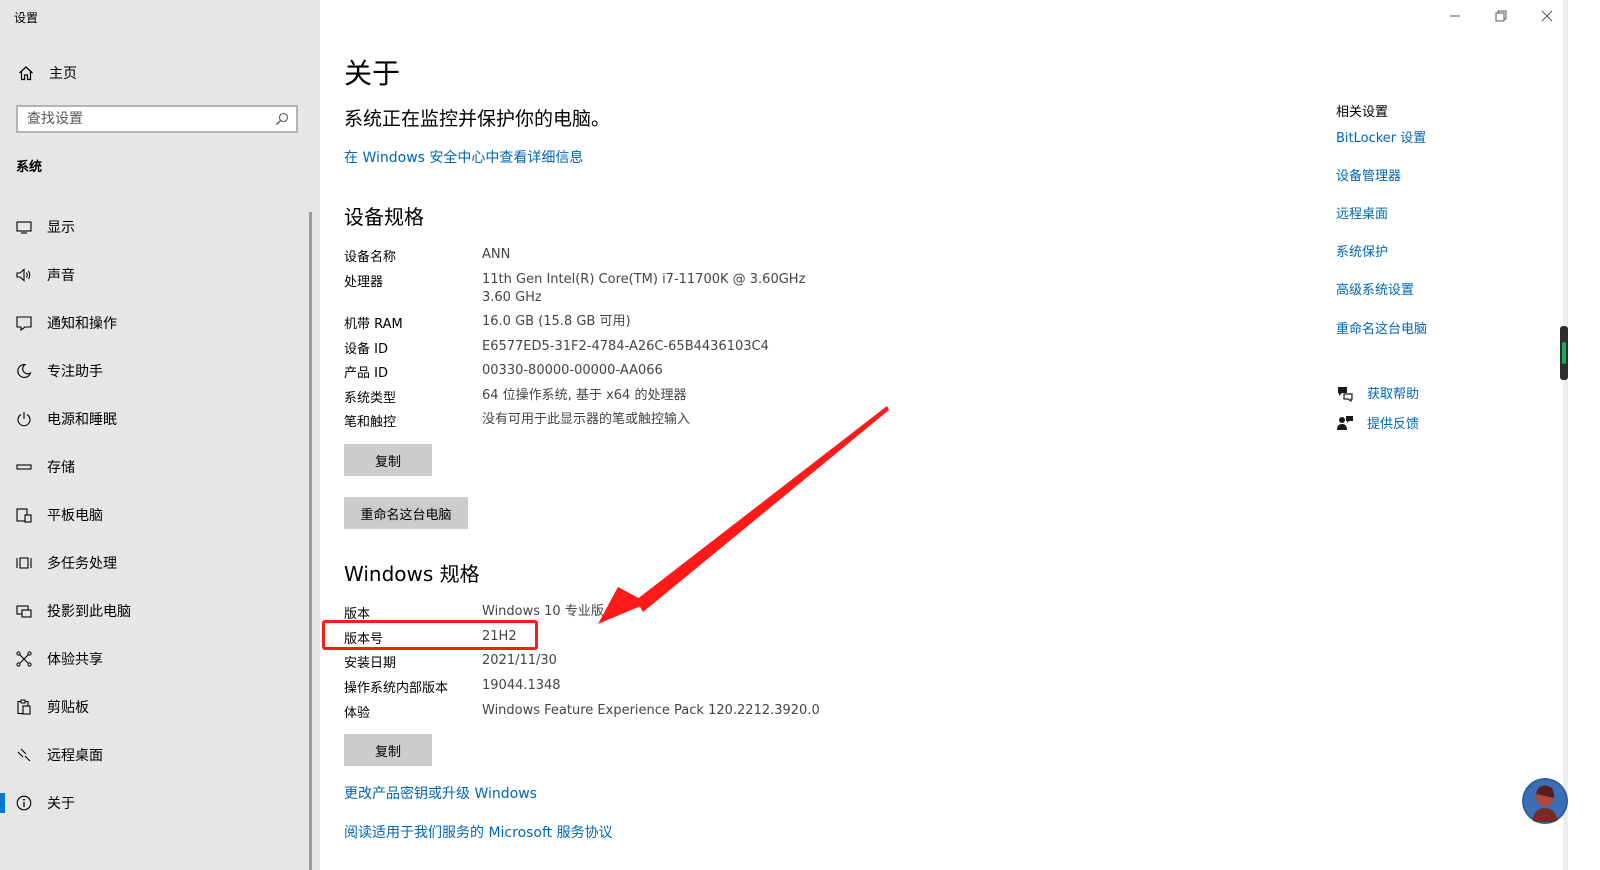  What do you see at coordinates (24, 515) in the screenshot?
I see `tablet-icon` at bounding box center [24, 515].